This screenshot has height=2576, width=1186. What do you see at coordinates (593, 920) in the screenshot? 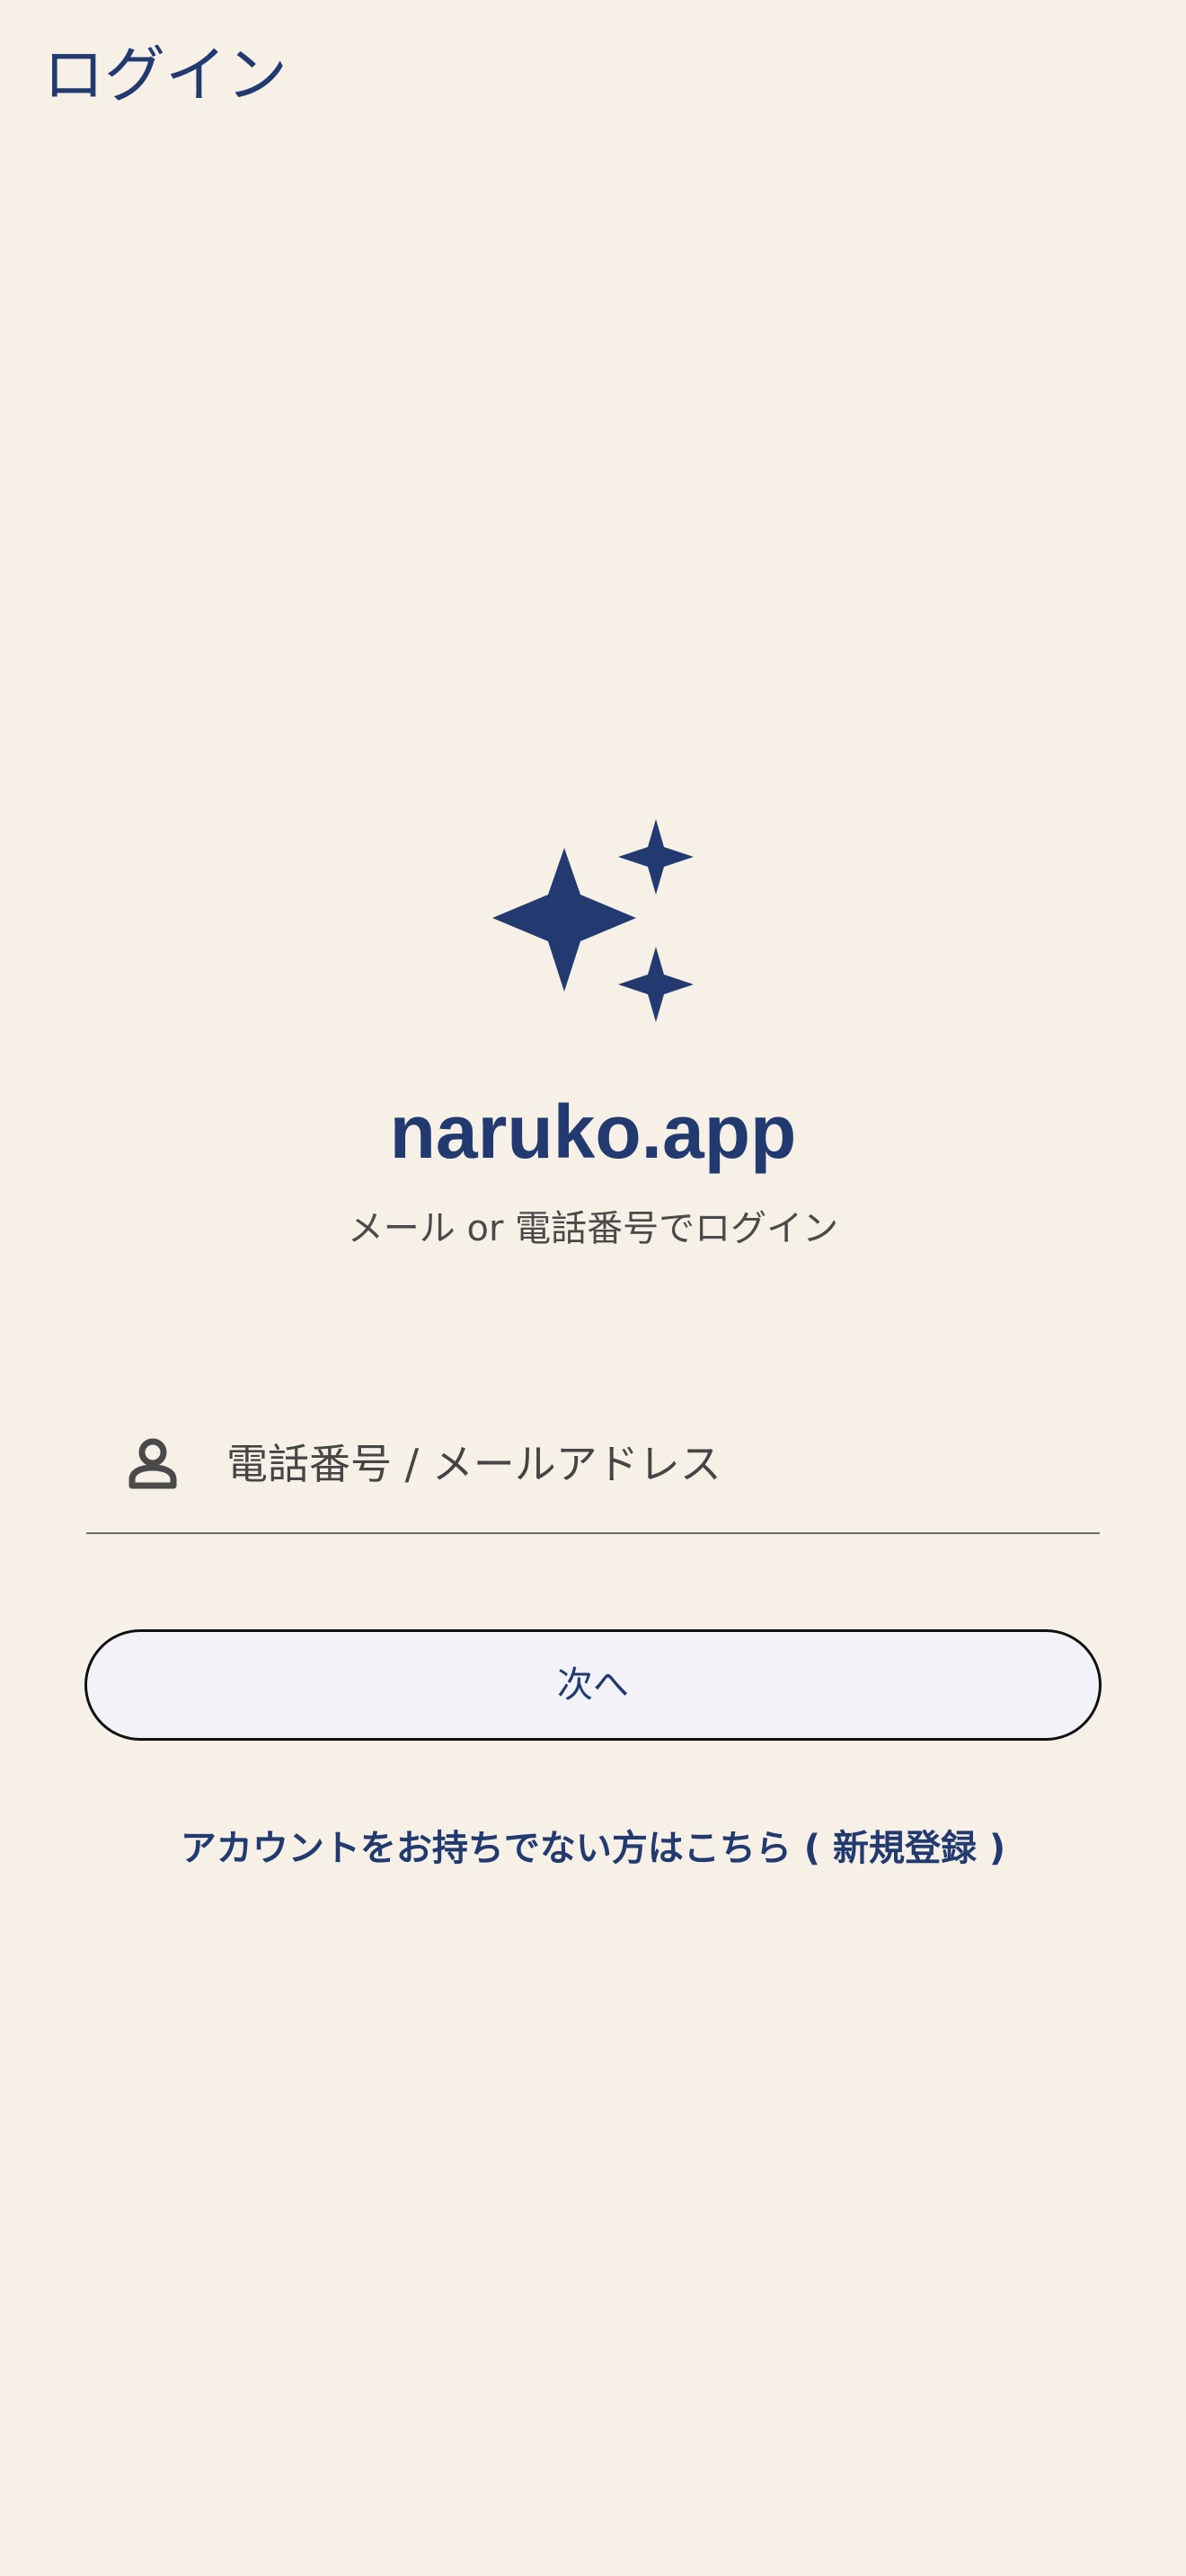
I see `sparkles-icon` at bounding box center [593, 920].